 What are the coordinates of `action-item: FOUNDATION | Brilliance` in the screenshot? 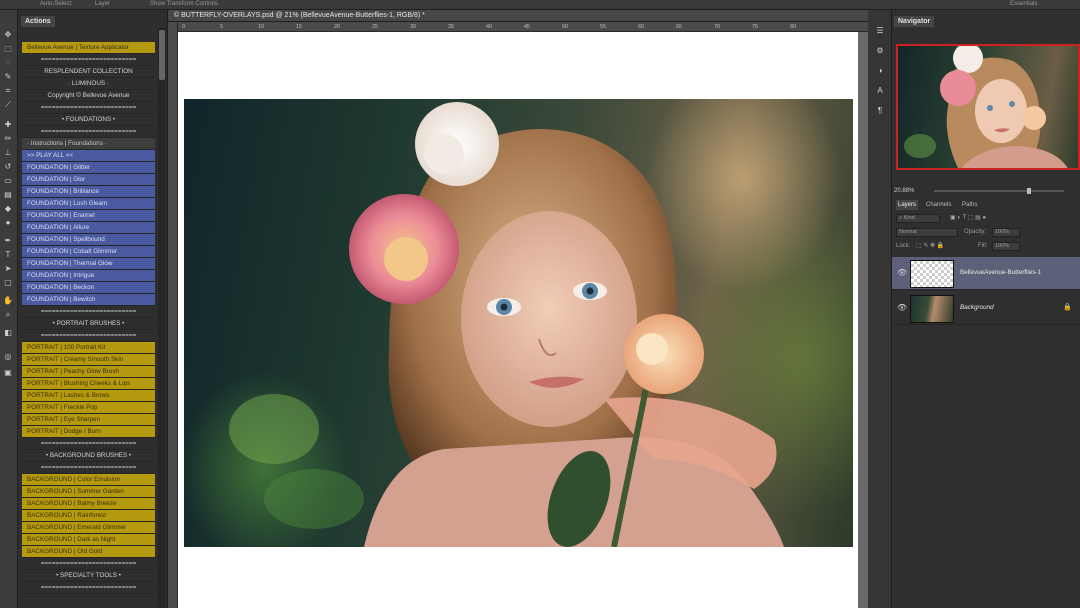 It's located at (88, 192).